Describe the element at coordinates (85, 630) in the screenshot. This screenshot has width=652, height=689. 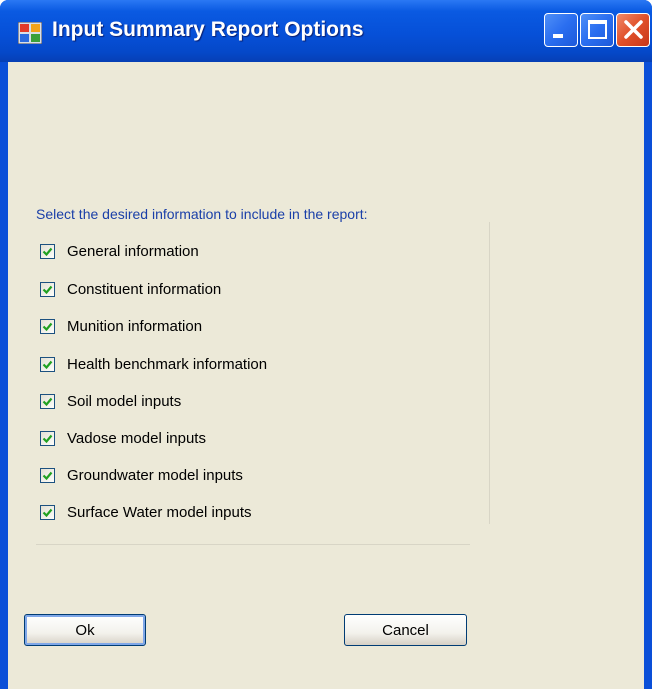
I see `ok-button: Ok` at that location.